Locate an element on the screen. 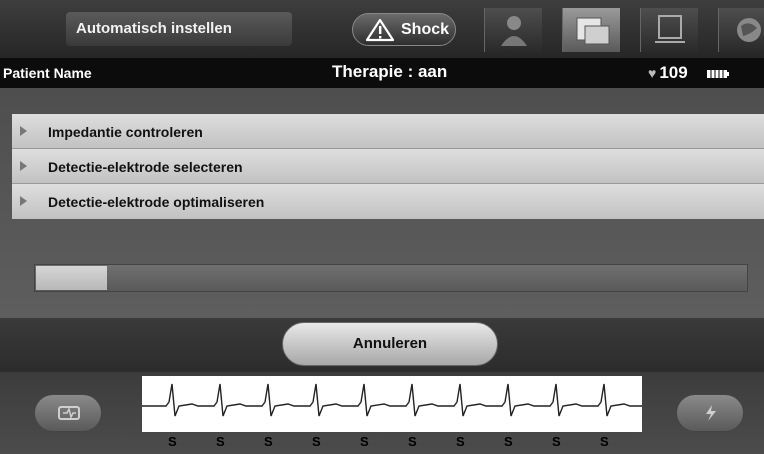  step-impedance: Impedantie controleren is located at coordinates (388, 131).